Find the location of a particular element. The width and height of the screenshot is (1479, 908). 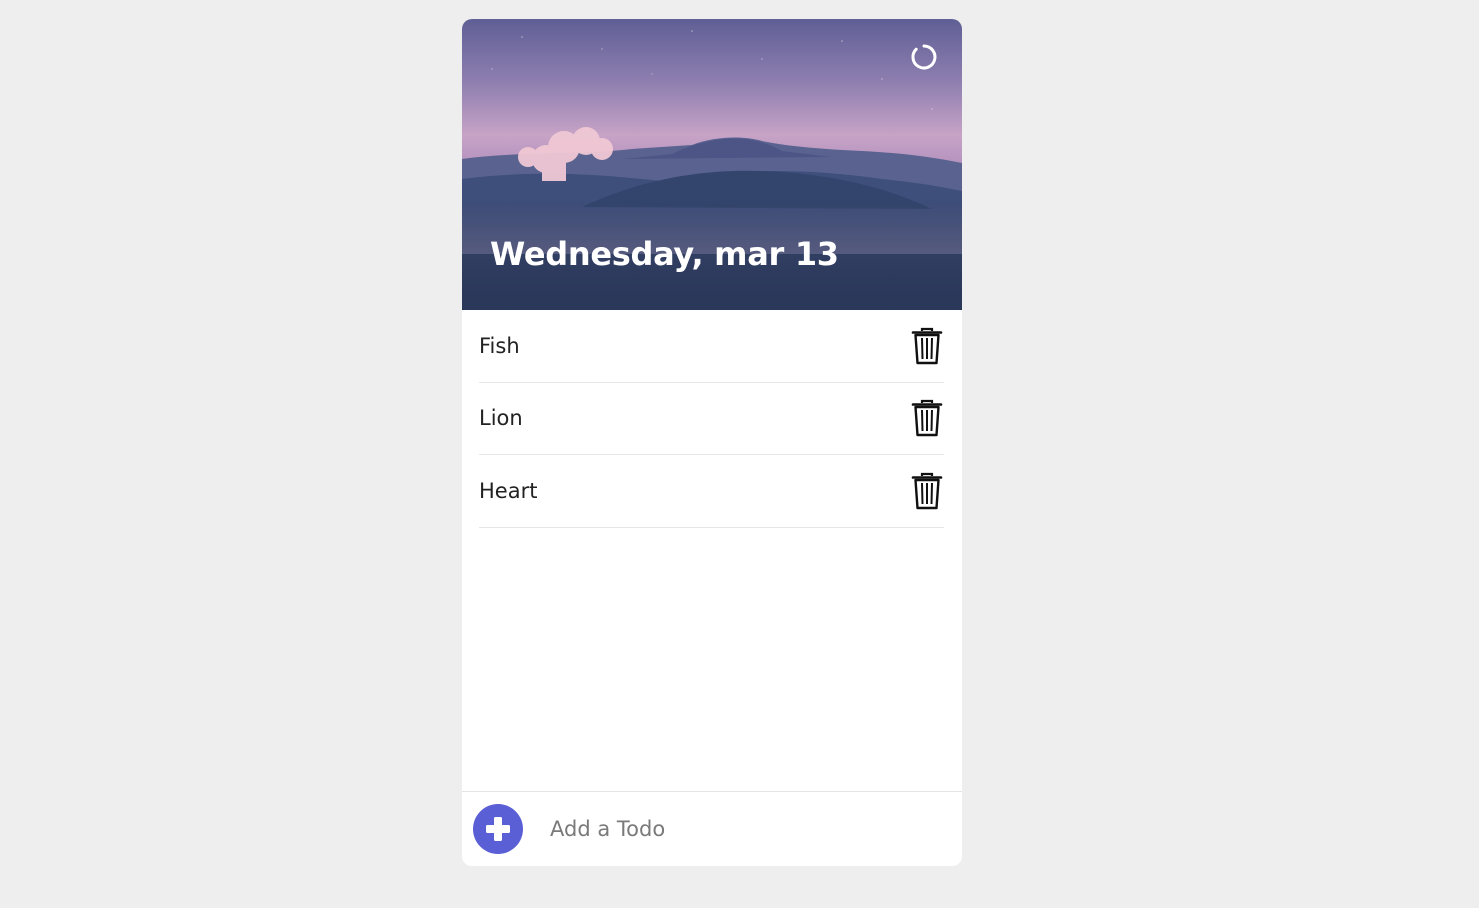

todo-item: Heart is located at coordinates (711, 491).